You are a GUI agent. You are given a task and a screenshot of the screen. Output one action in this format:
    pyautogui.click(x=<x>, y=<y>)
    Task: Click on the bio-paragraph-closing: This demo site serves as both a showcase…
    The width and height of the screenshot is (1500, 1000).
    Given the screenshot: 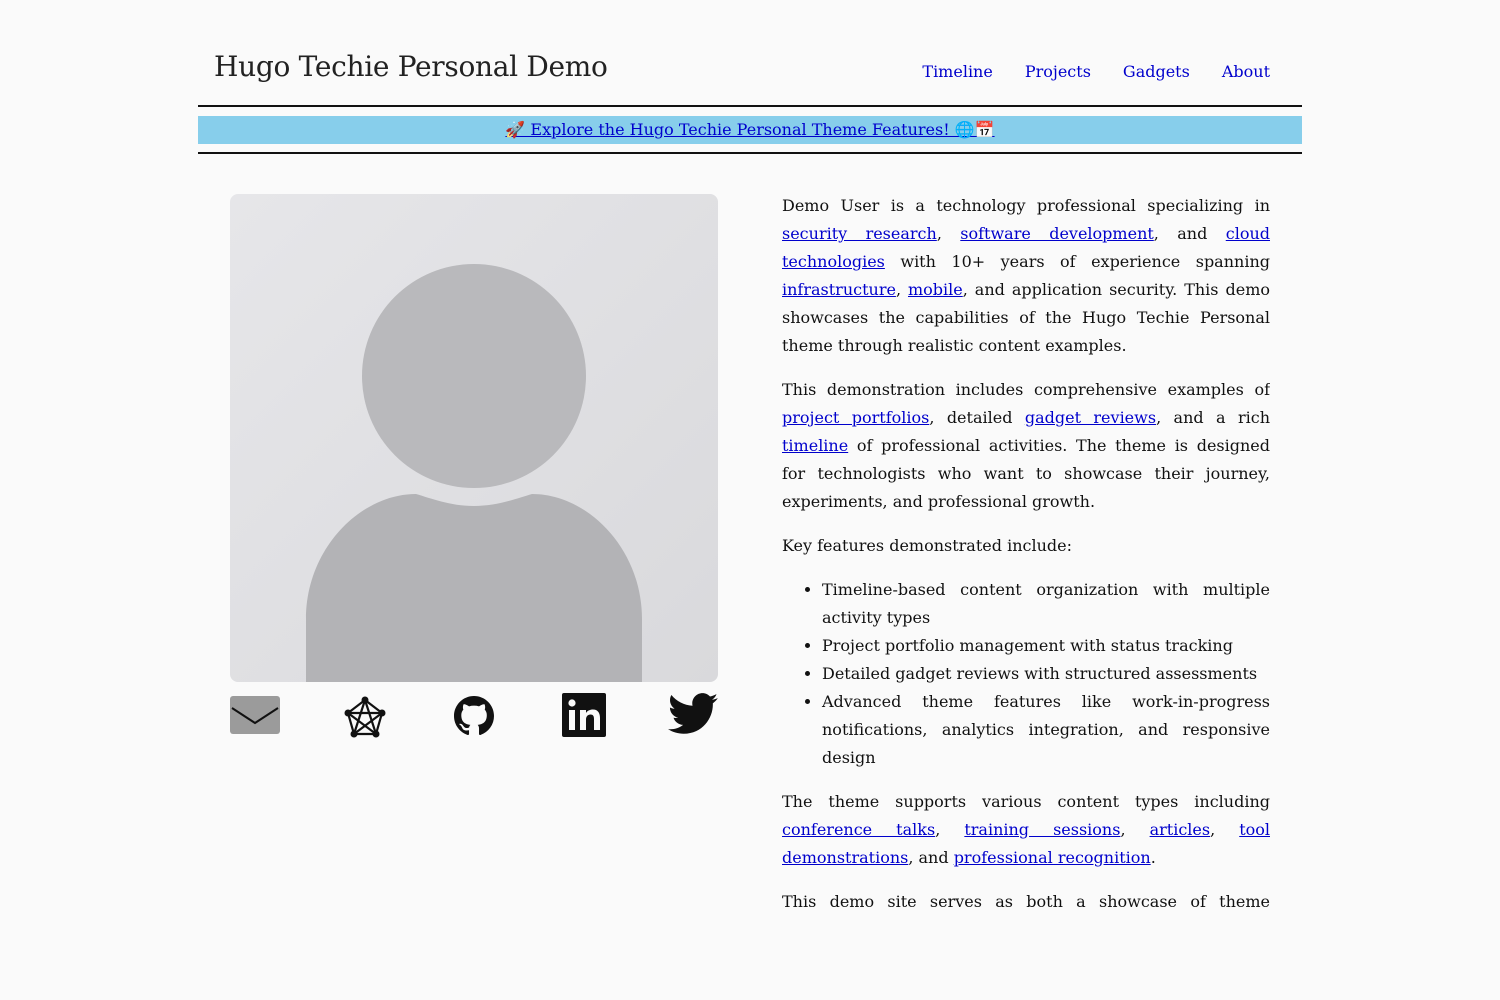 What is the action you would take?
    pyautogui.click(x=1026, y=901)
    